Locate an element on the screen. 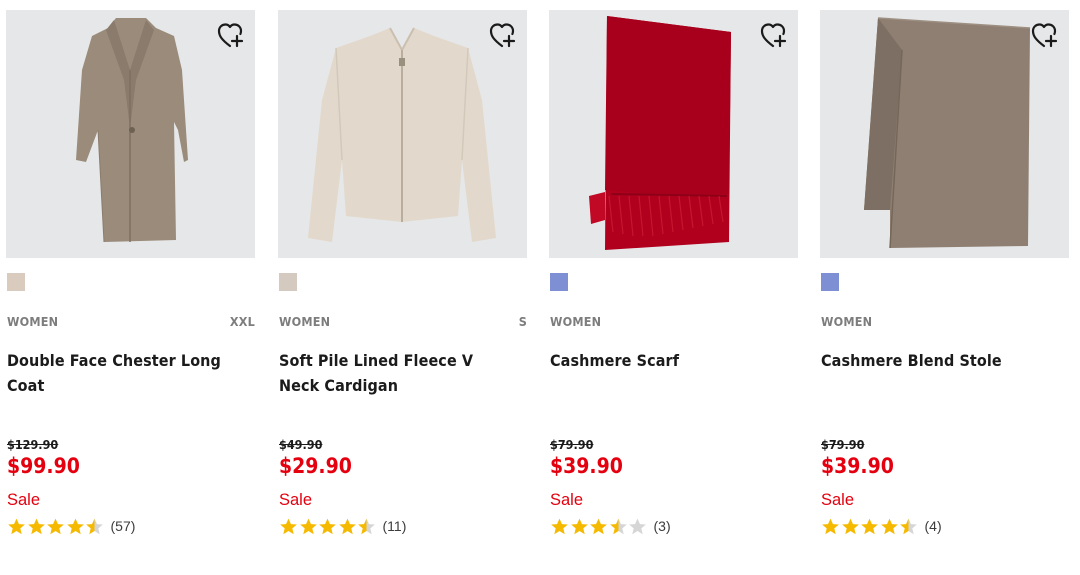  review-count: (57) is located at coordinates (123, 526).